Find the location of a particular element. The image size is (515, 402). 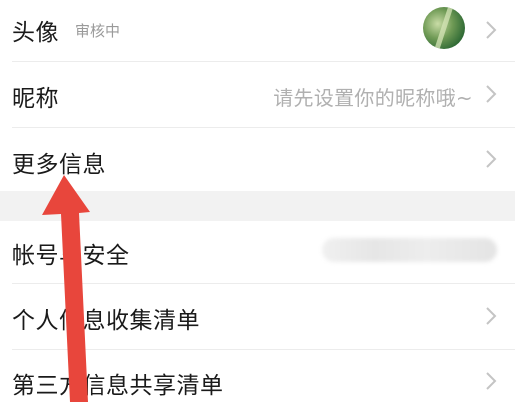

third-party-list-label: 第三方信息共享清单 is located at coordinates (118, 386).